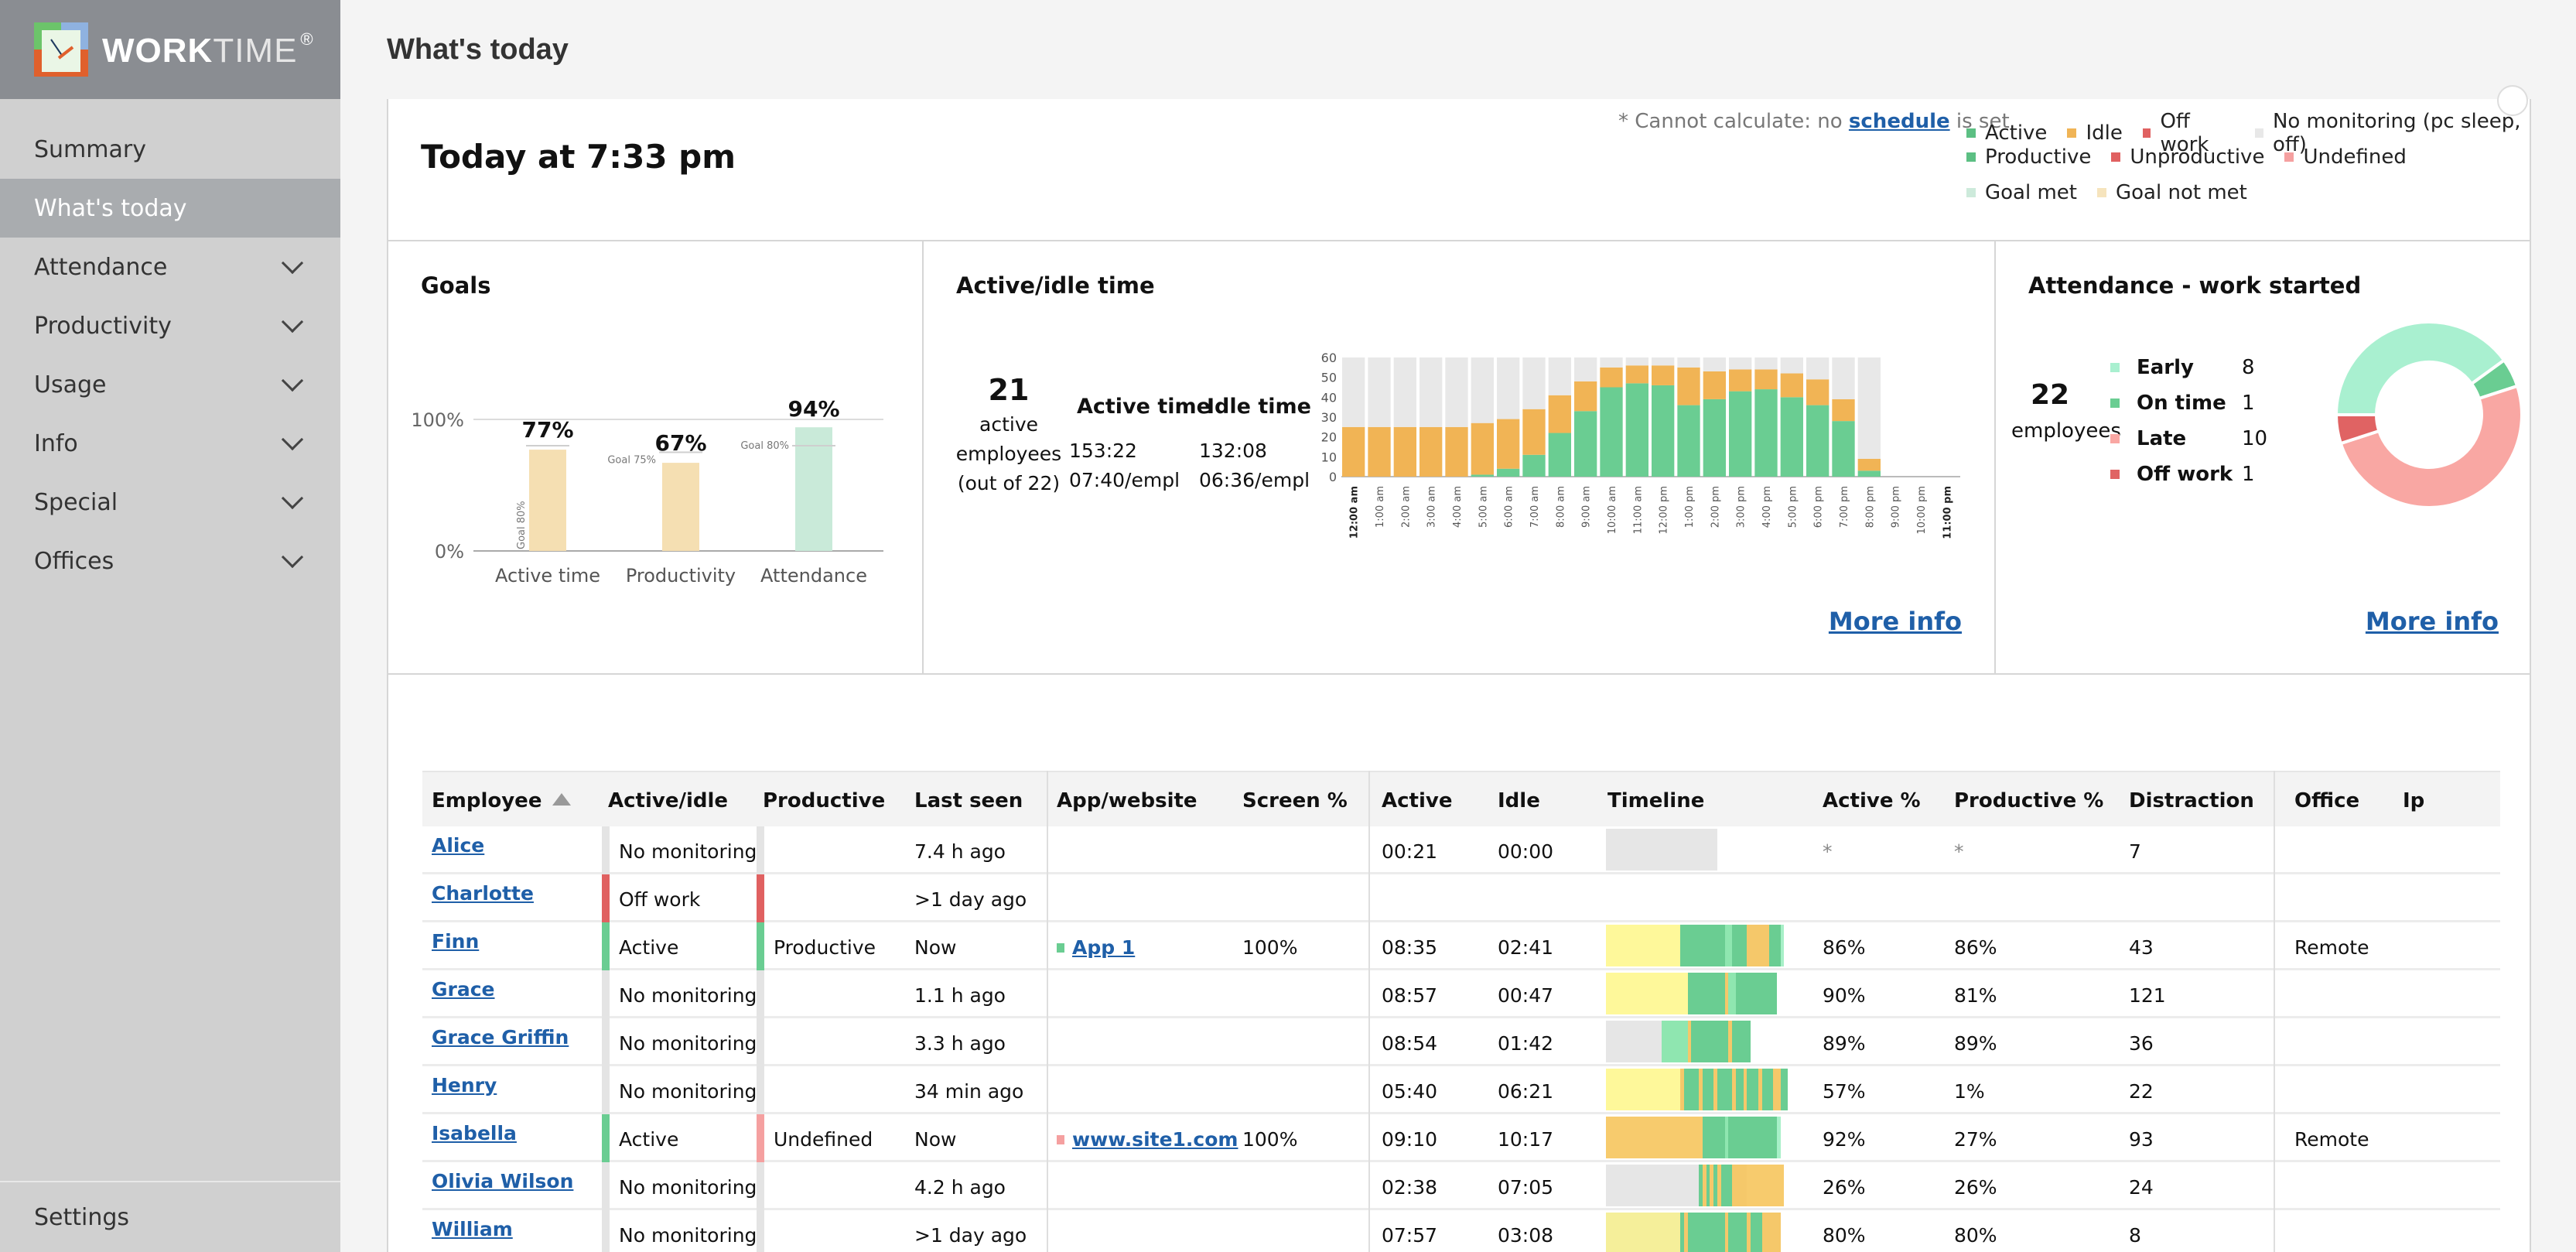 The width and height of the screenshot is (2576, 1252). I want to click on app-website-link: www.site1.com, so click(1155, 1139).